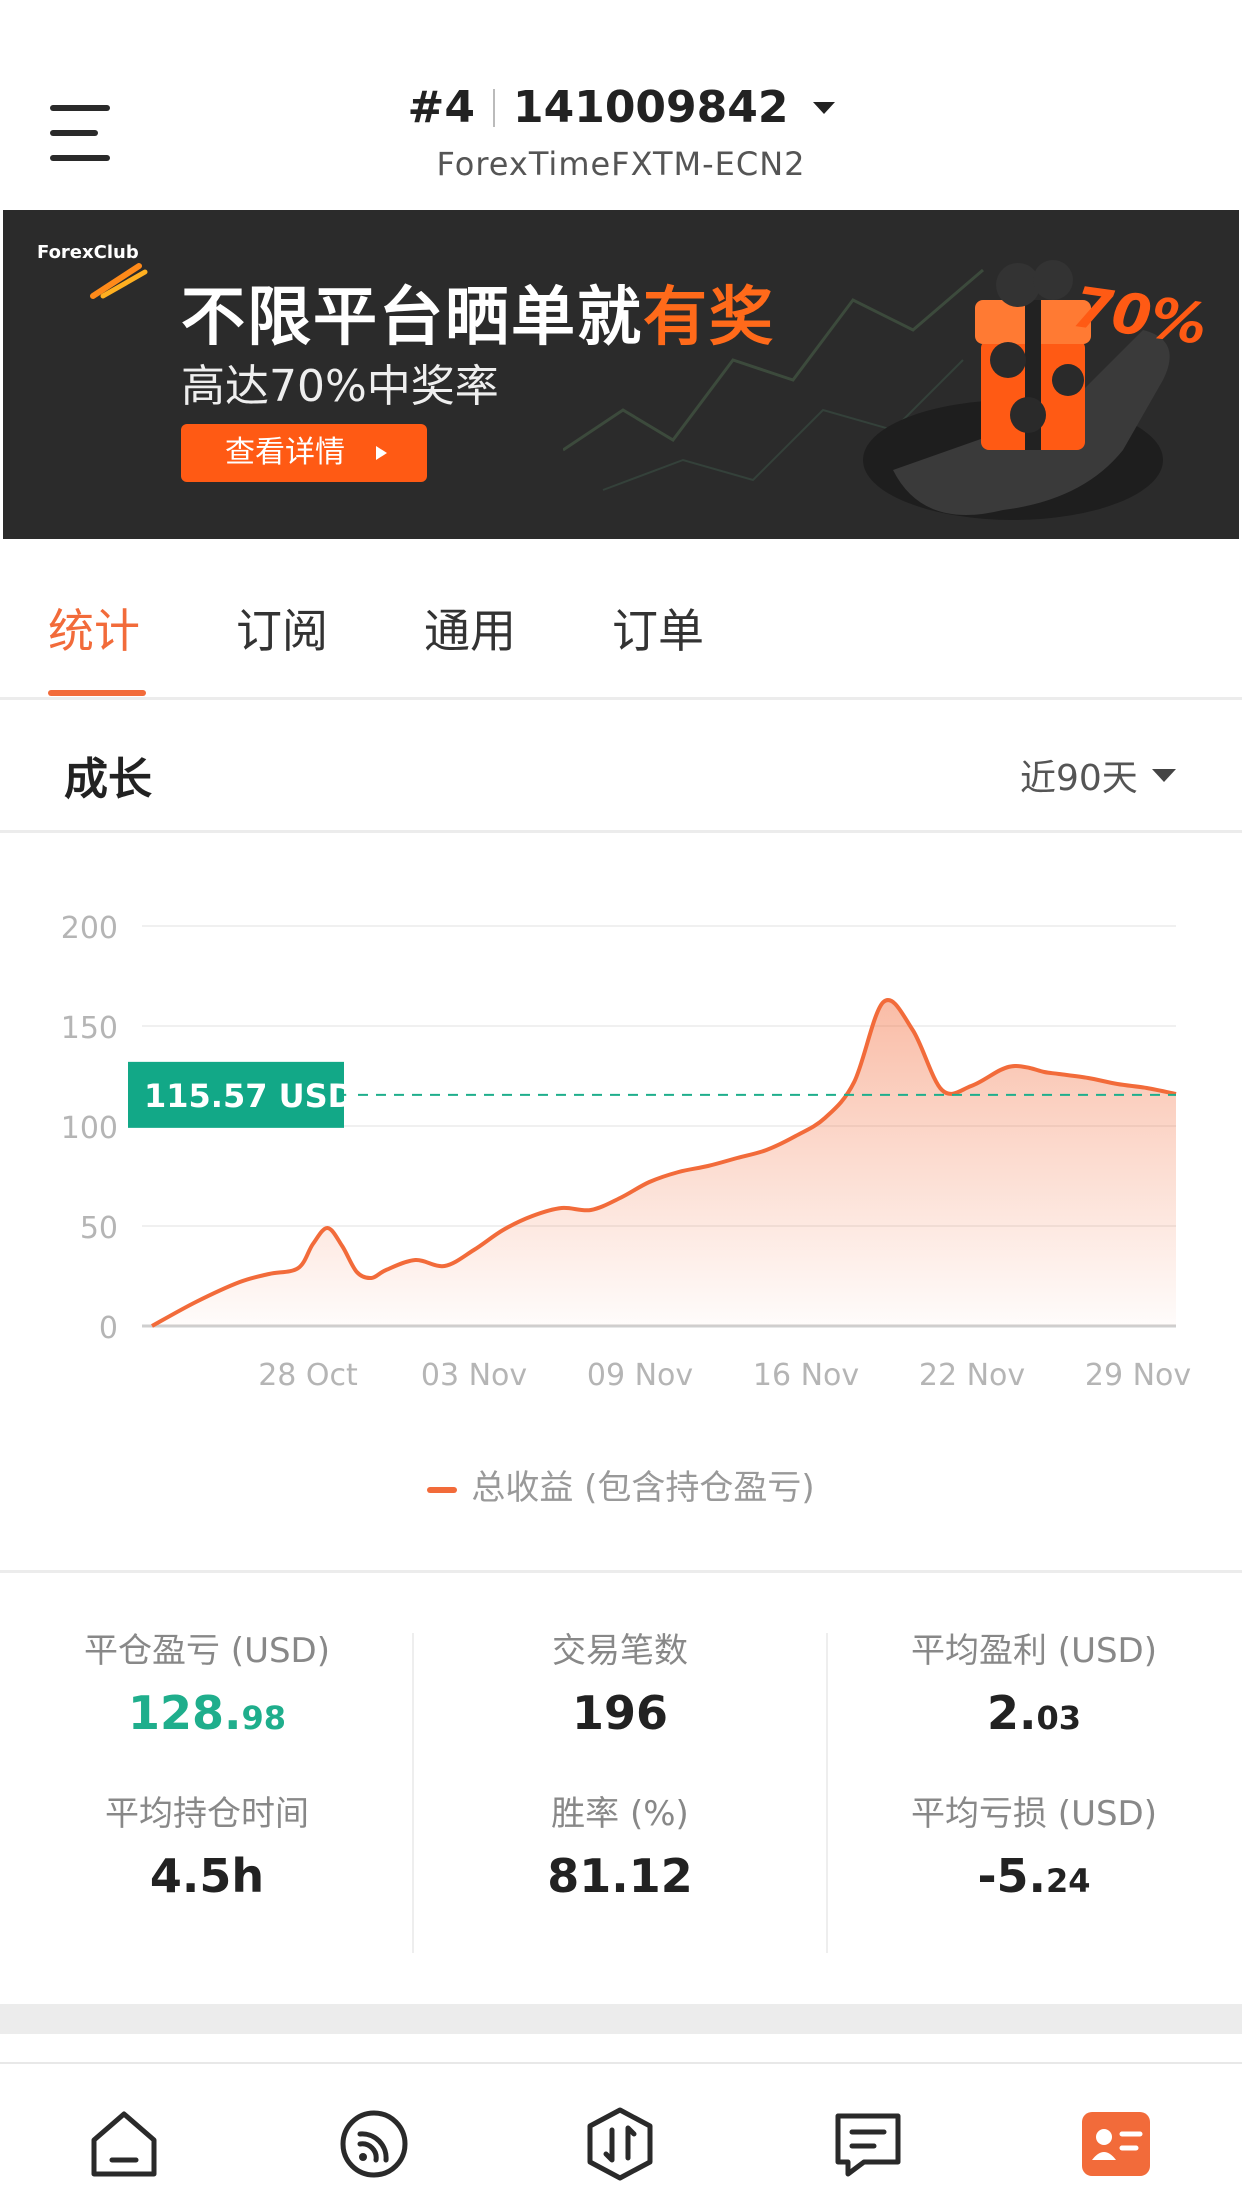 This screenshot has height=2208, width=1242. What do you see at coordinates (664, 1163) in the screenshot?
I see `series-area` at bounding box center [664, 1163].